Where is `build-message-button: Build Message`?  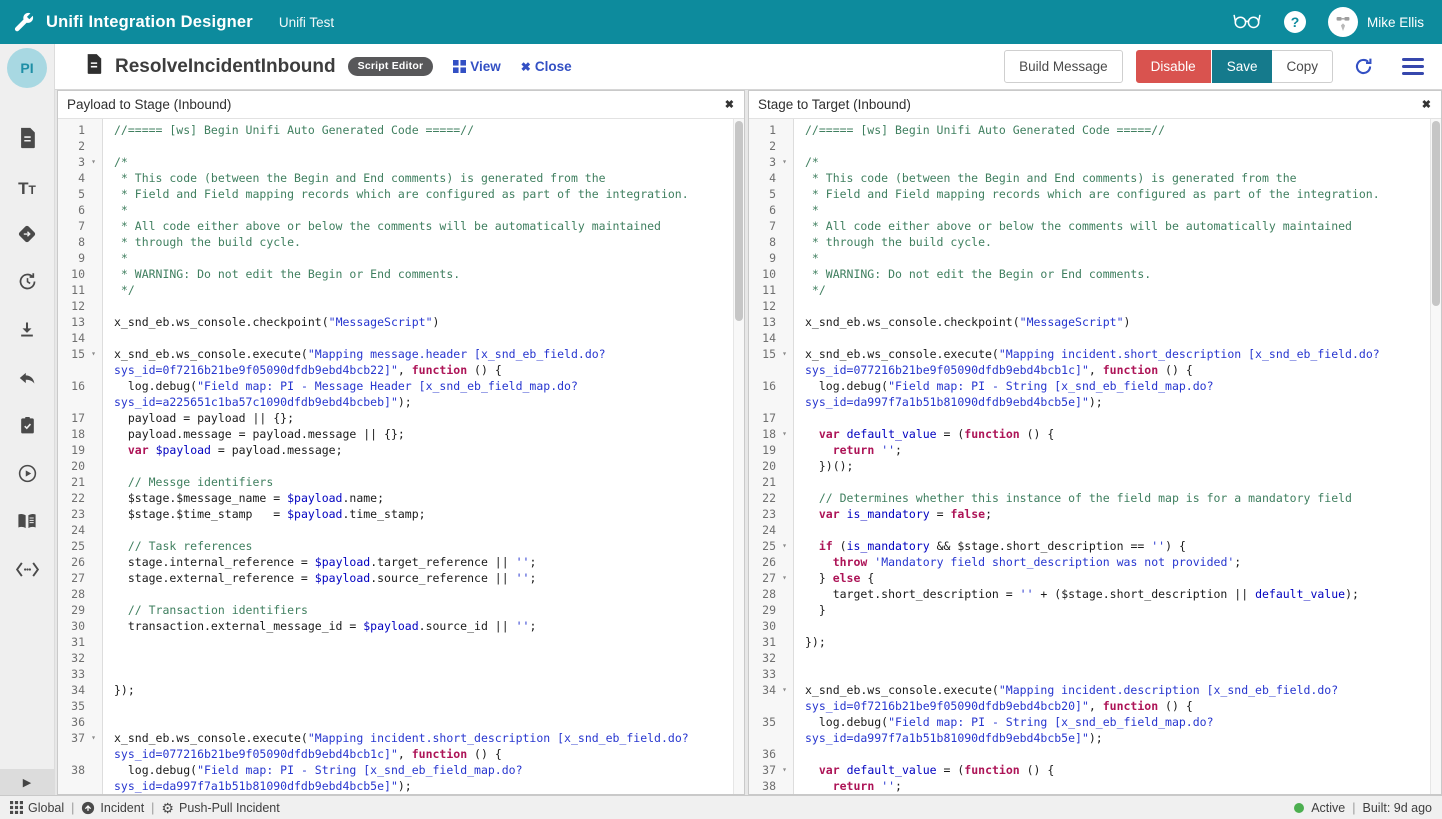 build-message-button: Build Message is located at coordinates (1063, 66).